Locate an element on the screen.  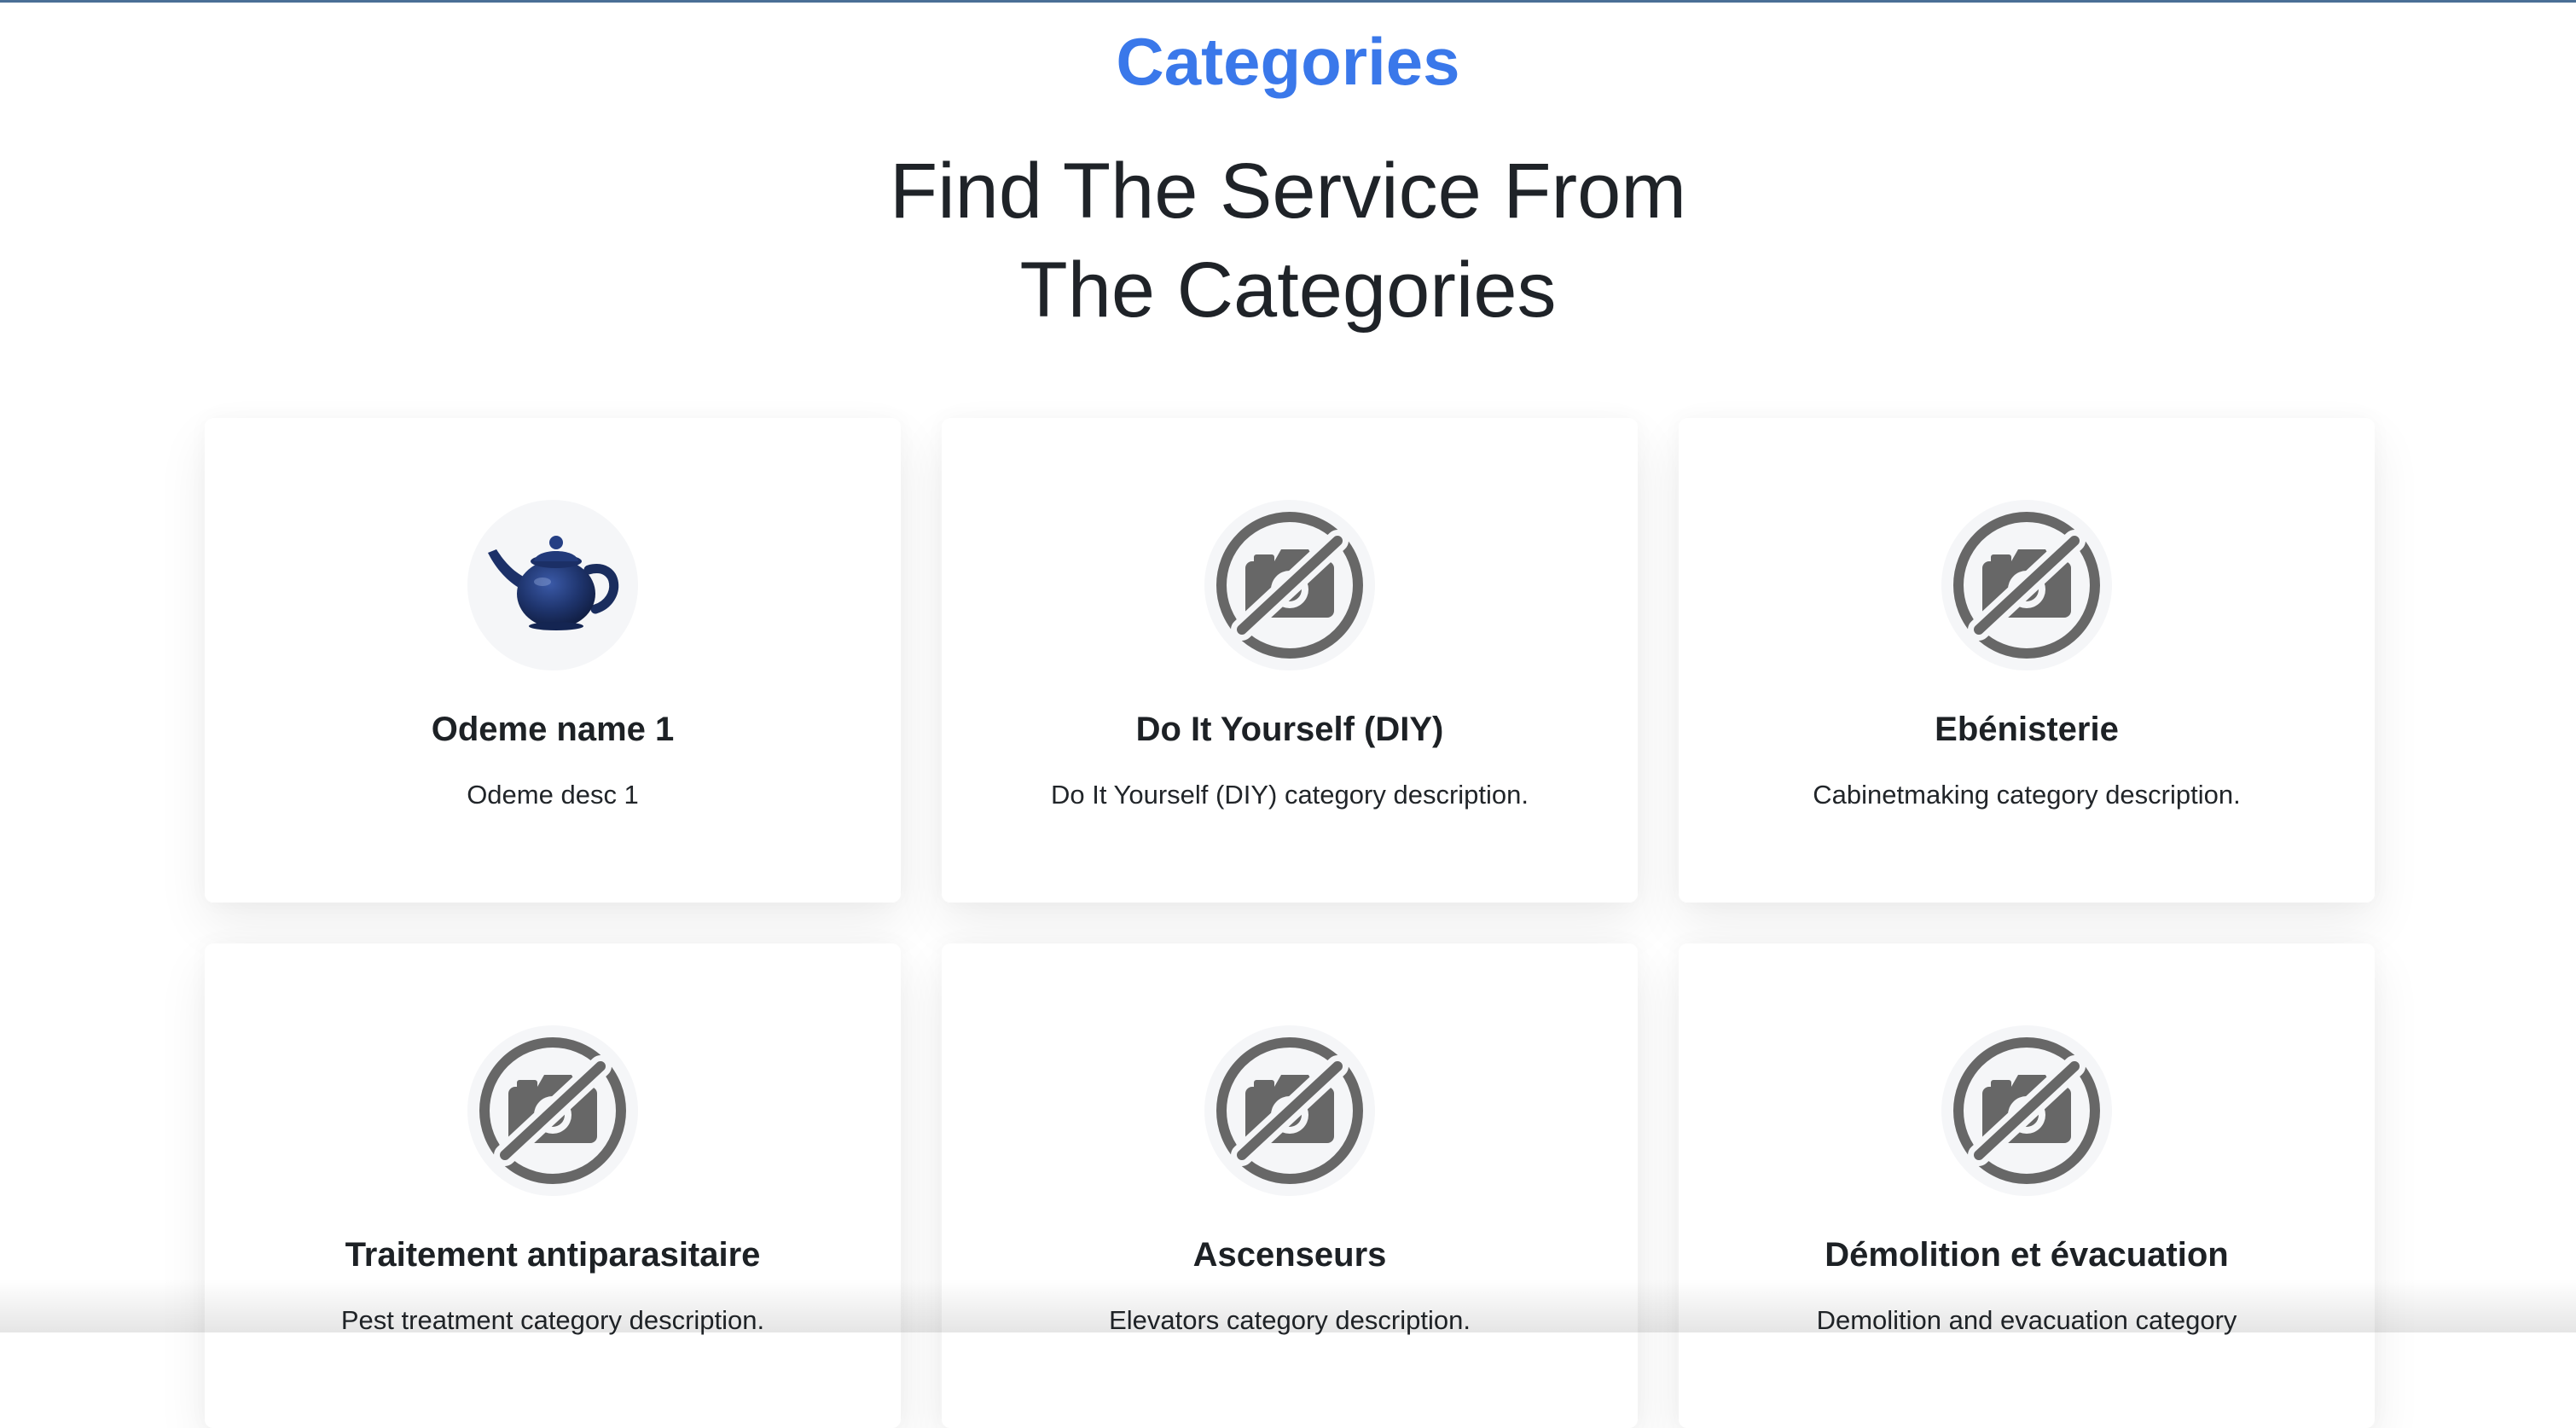
category-title: Ascenseurs is located at coordinates (1289, 1255).